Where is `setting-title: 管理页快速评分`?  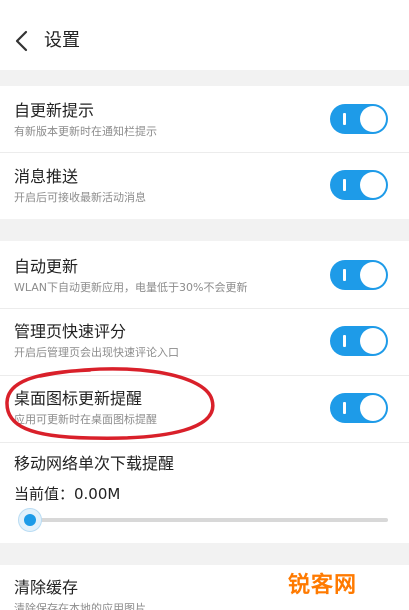
setting-title: 管理页快速评分 is located at coordinates (70, 331).